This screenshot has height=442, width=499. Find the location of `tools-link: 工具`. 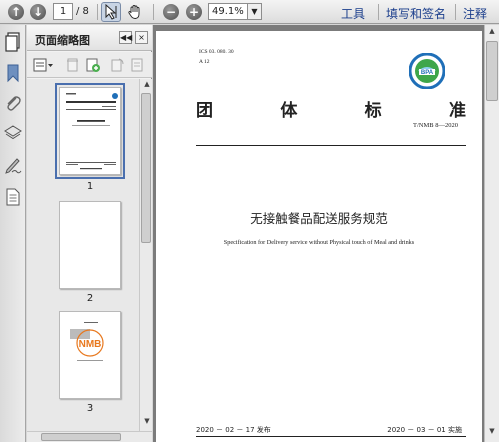

tools-link: 工具 is located at coordinates (353, 13).